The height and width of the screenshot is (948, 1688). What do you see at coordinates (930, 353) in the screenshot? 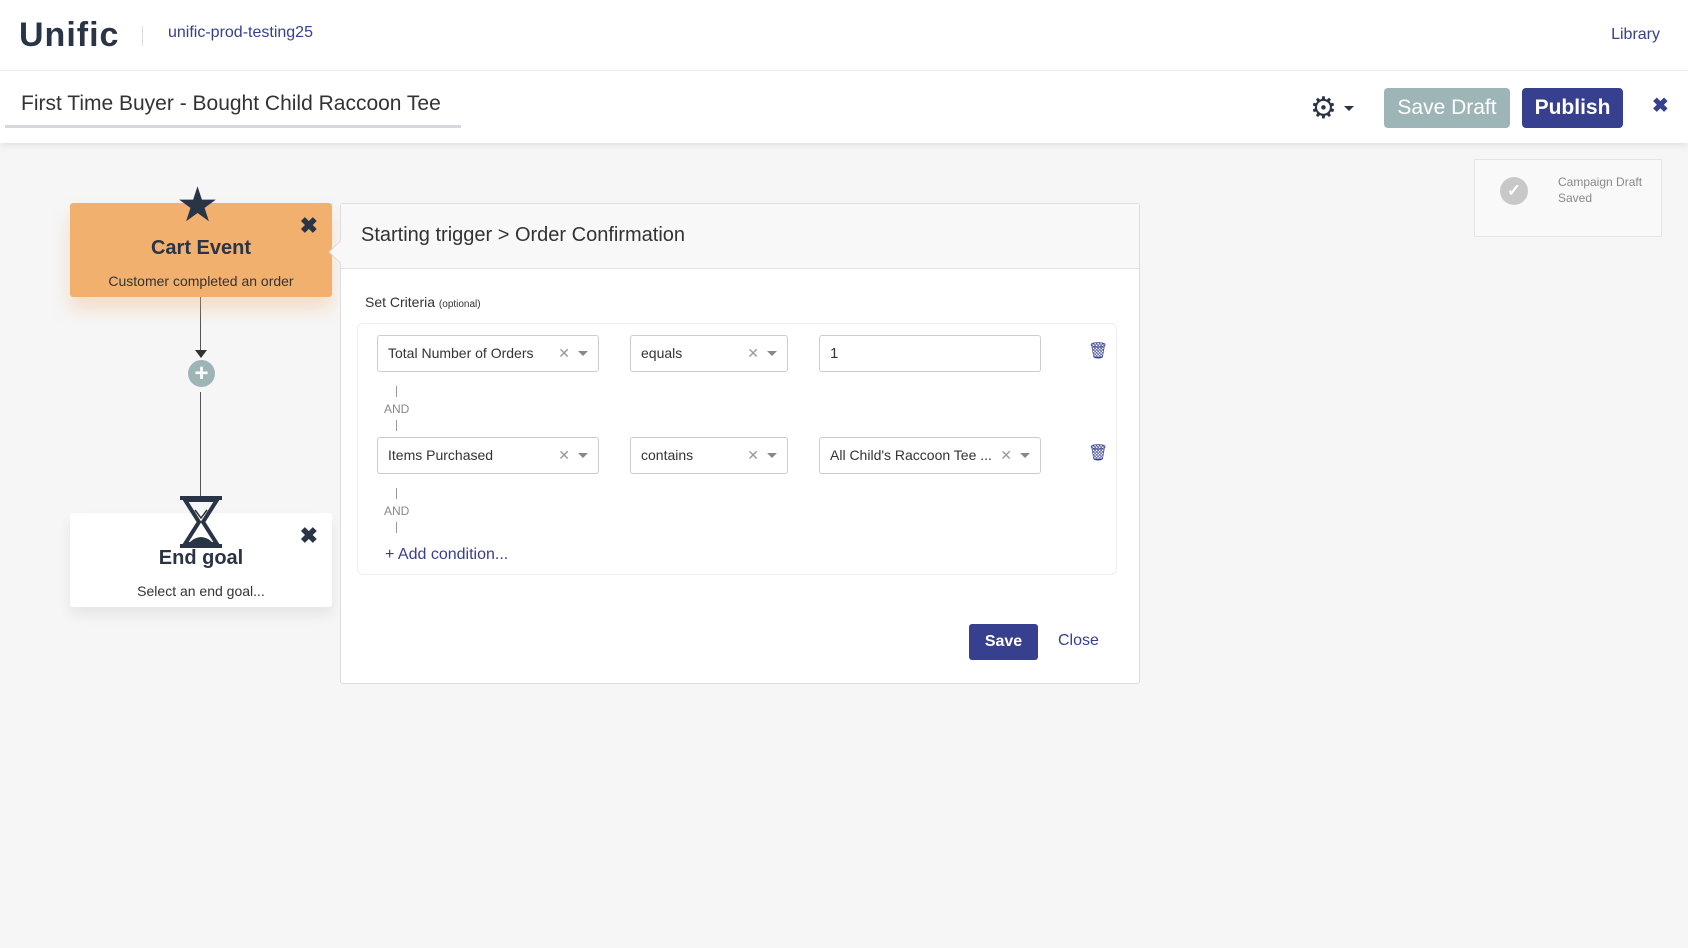
I see `condition-value-input: 1` at bounding box center [930, 353].